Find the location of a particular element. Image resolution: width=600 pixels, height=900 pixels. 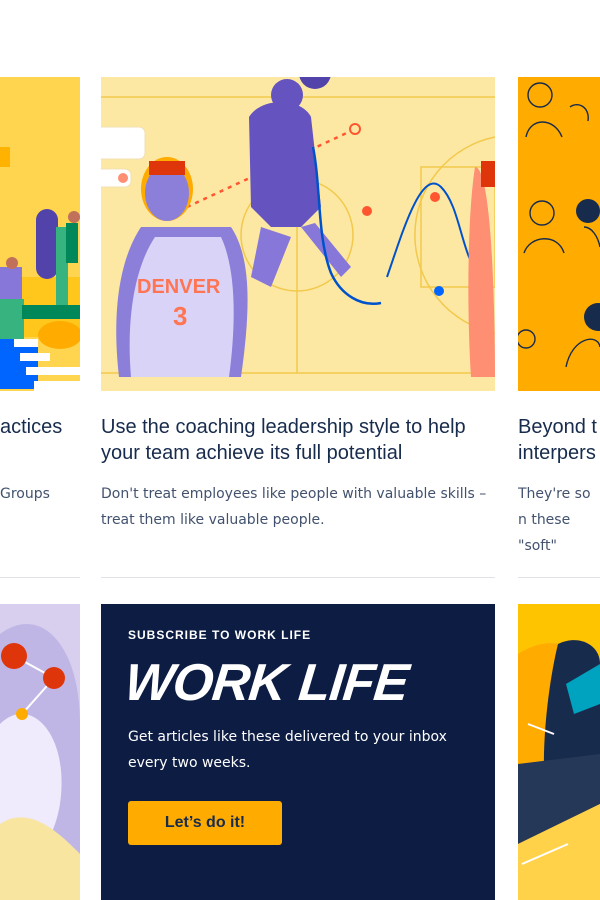

article-title: Beyond t interpers is located at coordinates (559, 440).